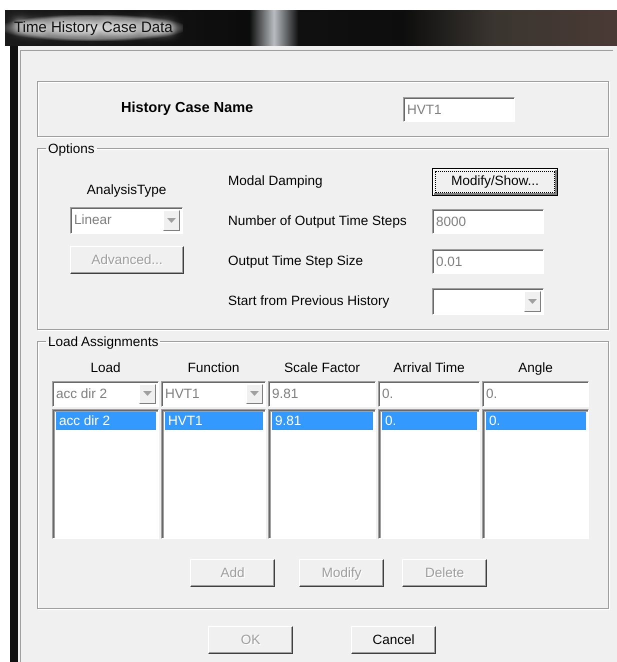  What do you see at coordinates (322, 368) in the screenshot?
I see `column-header: Scale Factor` at bounding box center [322, 368].